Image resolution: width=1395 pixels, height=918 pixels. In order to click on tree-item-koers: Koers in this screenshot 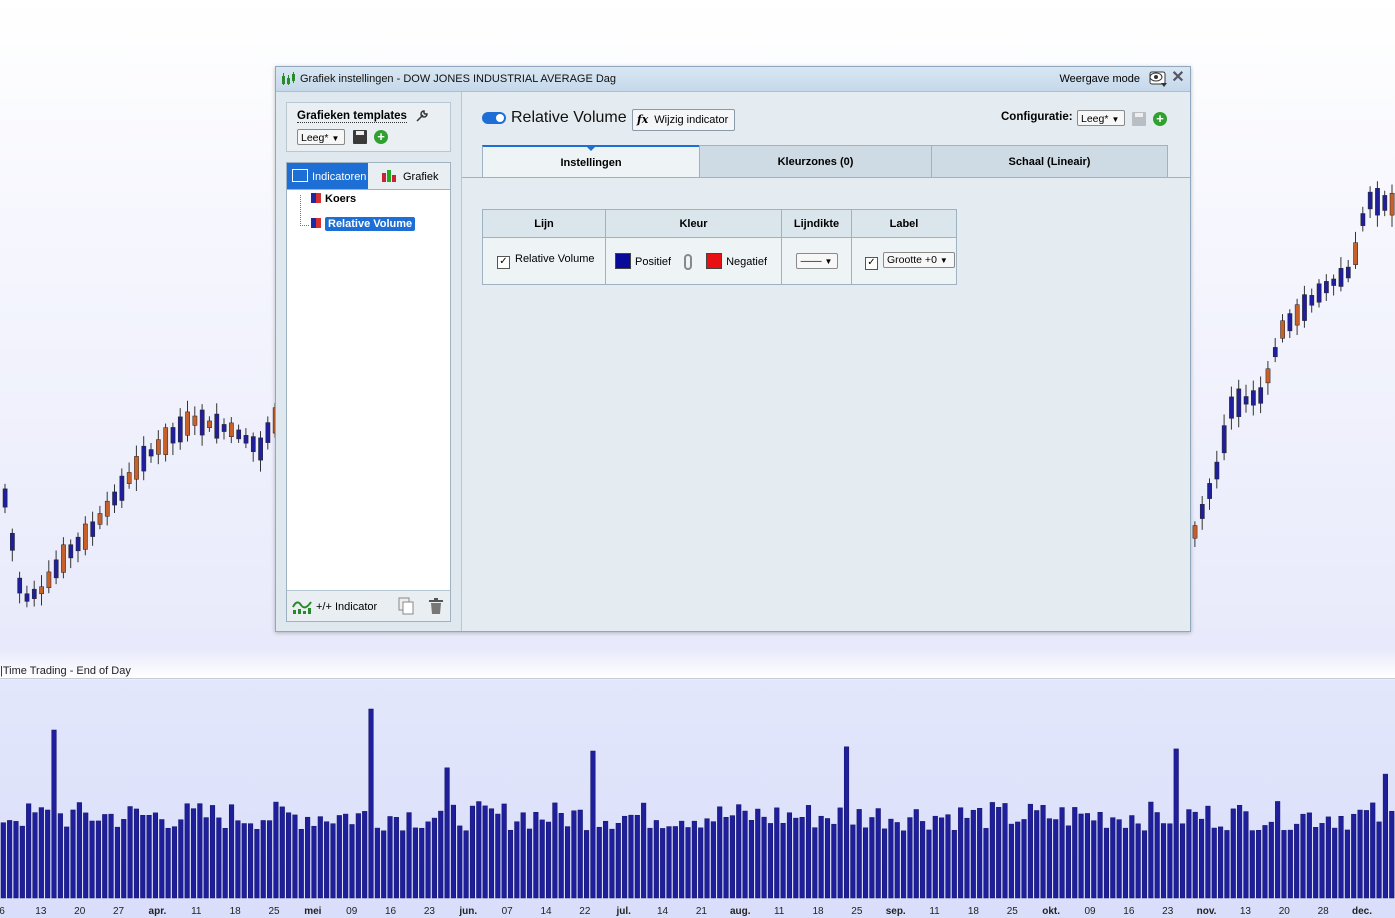, I will do `click(333, 199)`.